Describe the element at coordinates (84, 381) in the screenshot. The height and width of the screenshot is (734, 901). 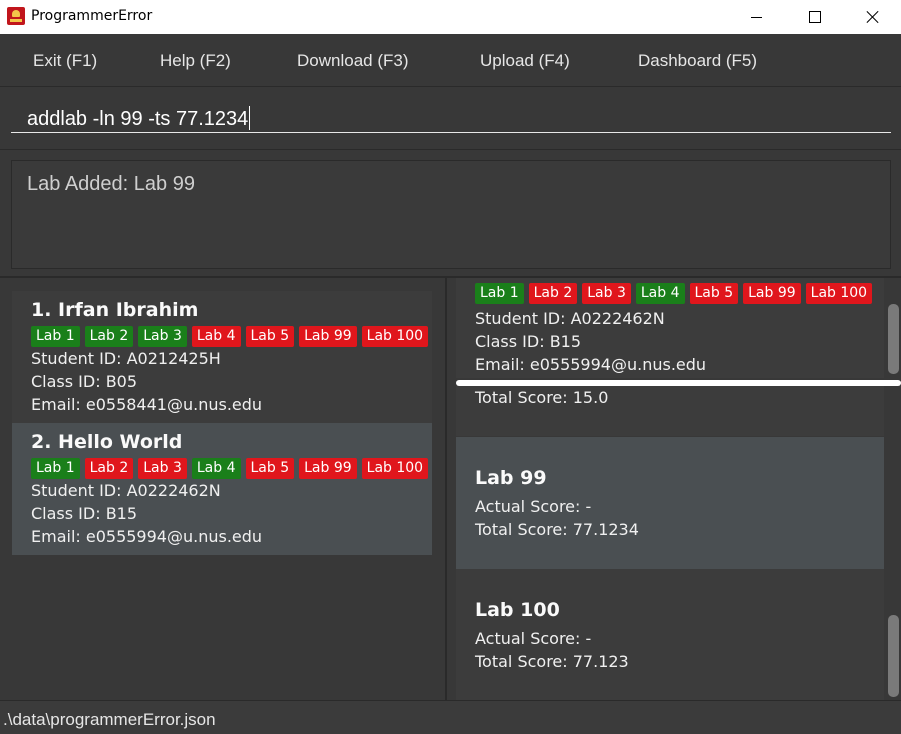
I see `class-id: Class ID: B05` at that location.